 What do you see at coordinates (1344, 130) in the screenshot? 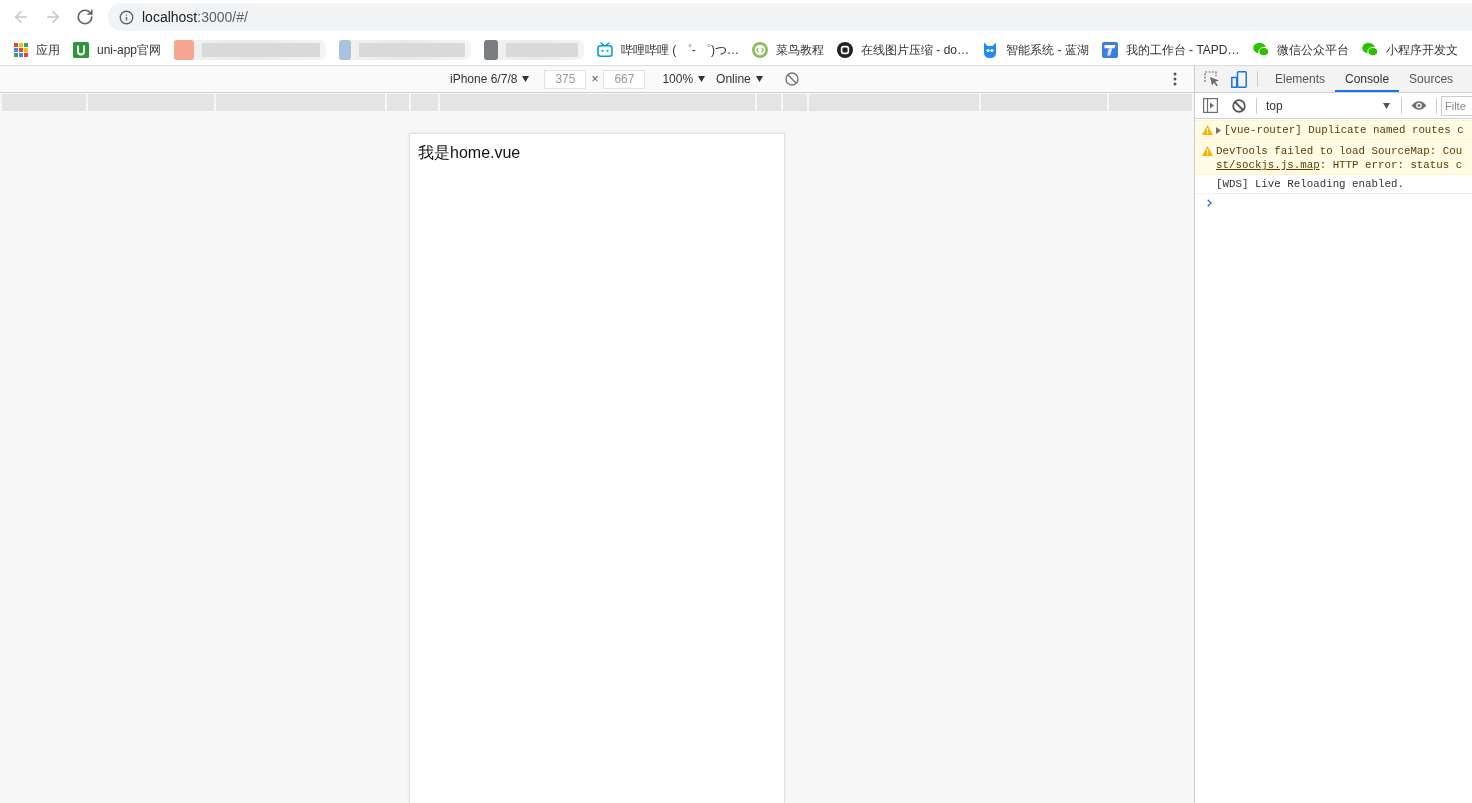
I see `console-message-text: [vue-router] Duplicate named routes c` at bounding box center [1344, 130].